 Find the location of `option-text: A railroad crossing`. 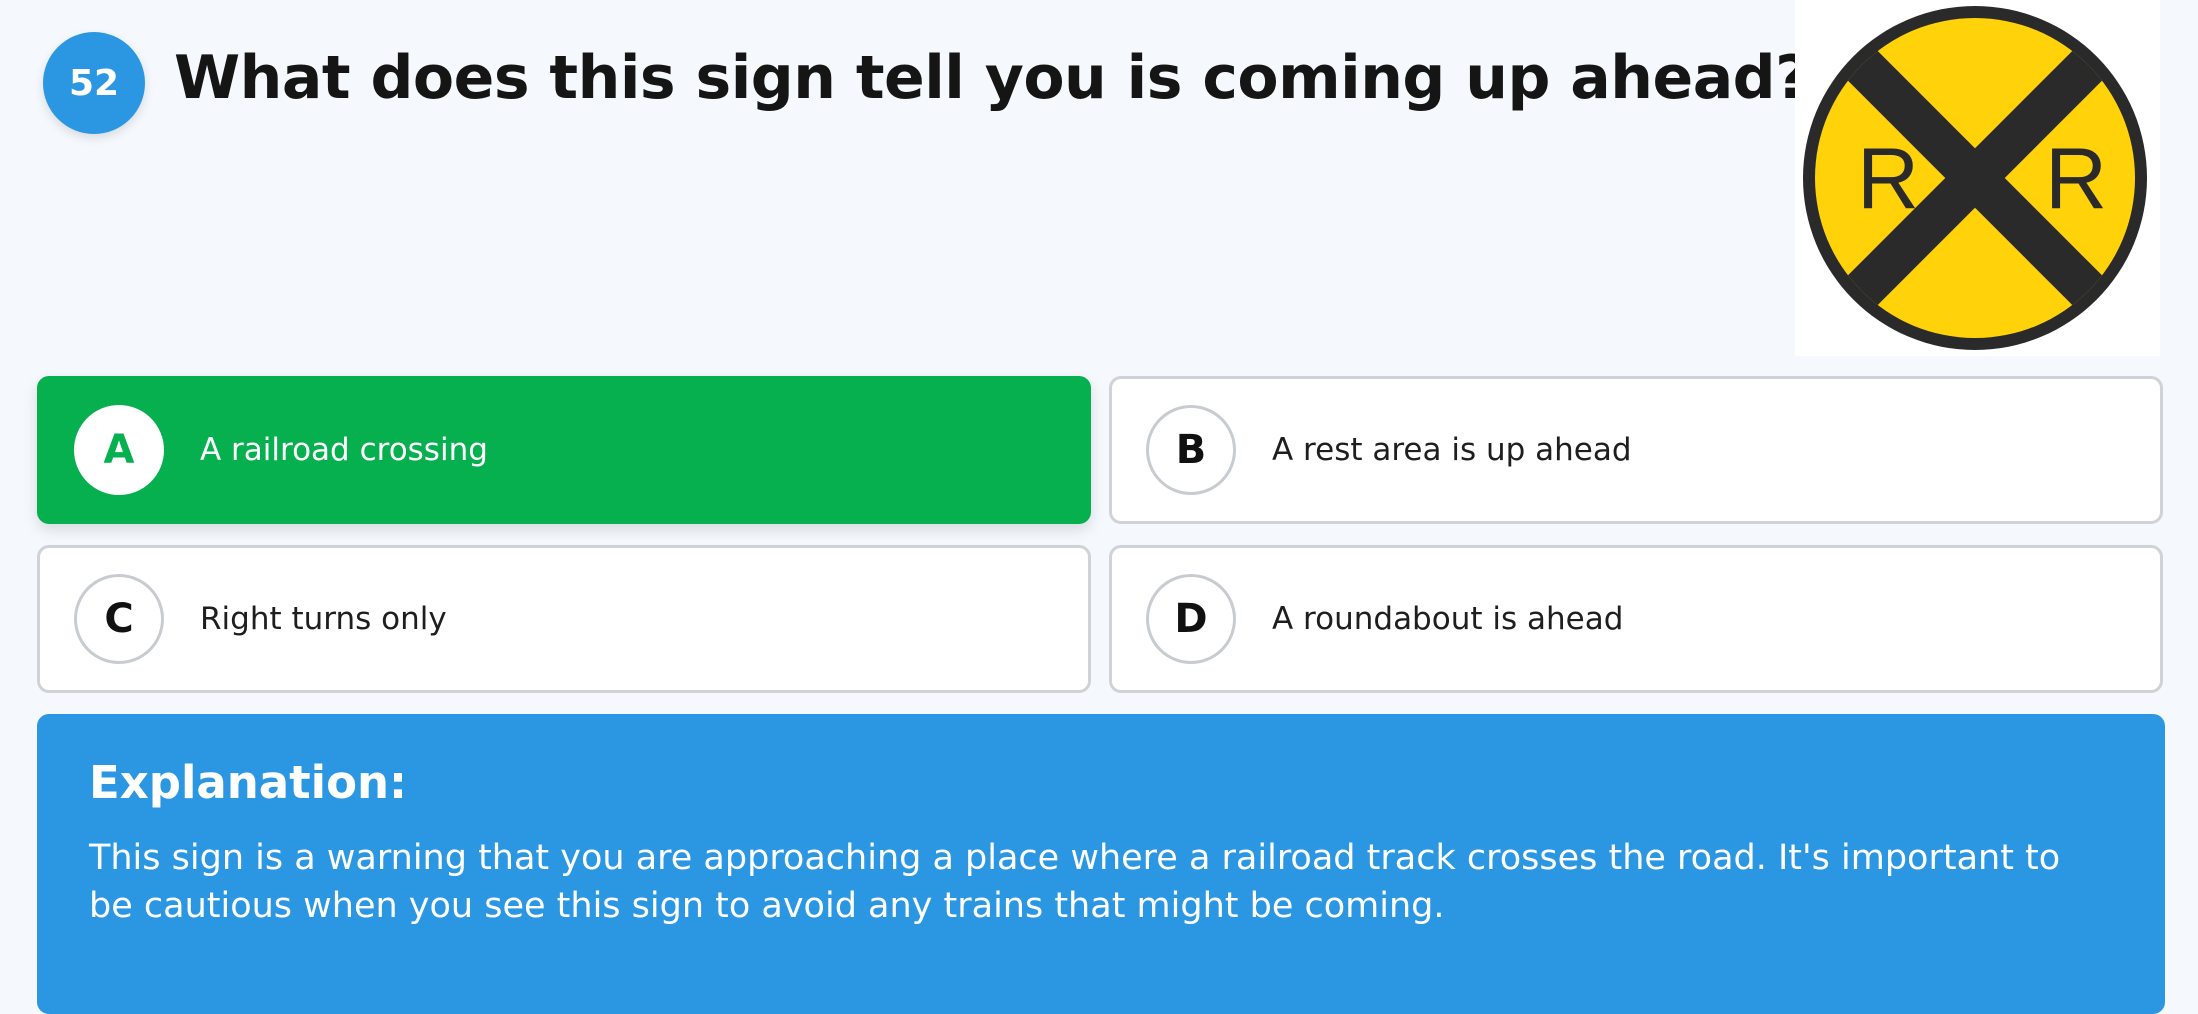

option-text: A railroad crossing is located at coordinates (344, 450).